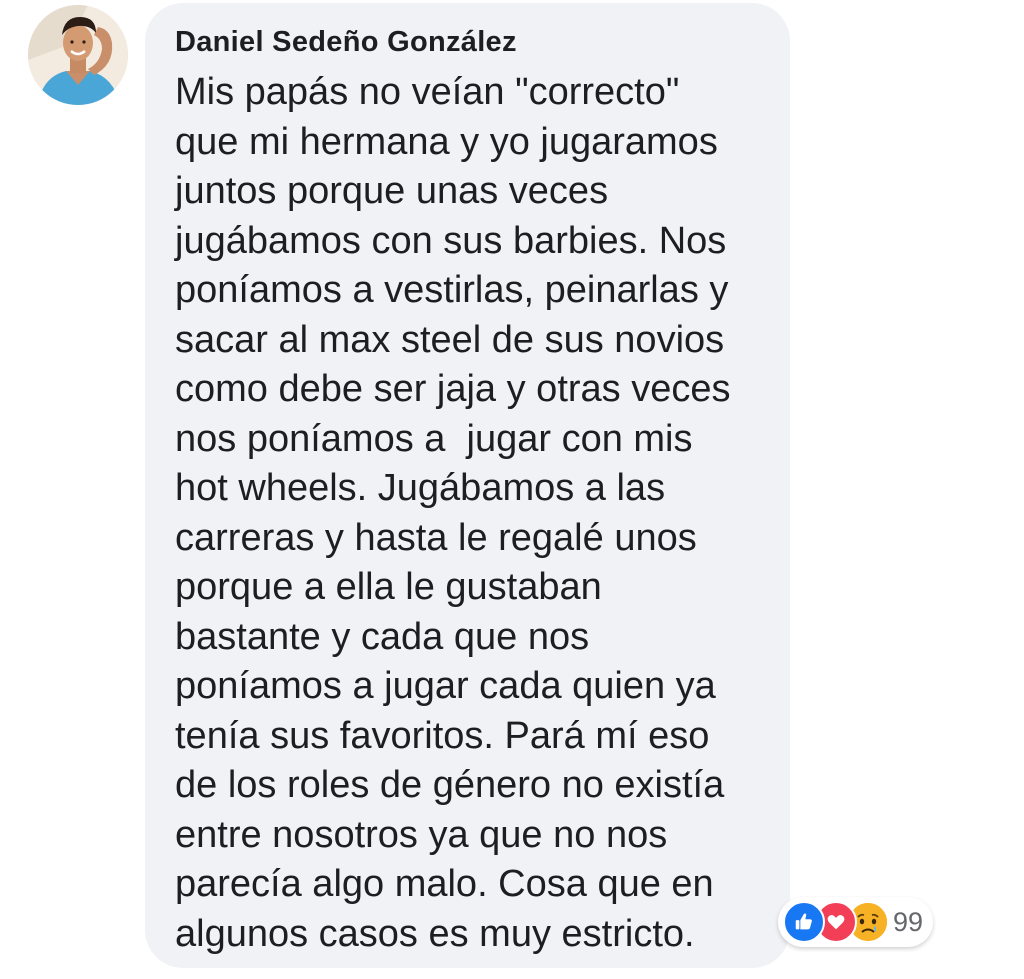 Image resolution: width=1024 pixels, height=979 pixels. What do you see at coordinates (446, 141) in the screenshot?
I see `comment-line: que mi hermana y yo jugaramos` at bounding box center [446, 141].